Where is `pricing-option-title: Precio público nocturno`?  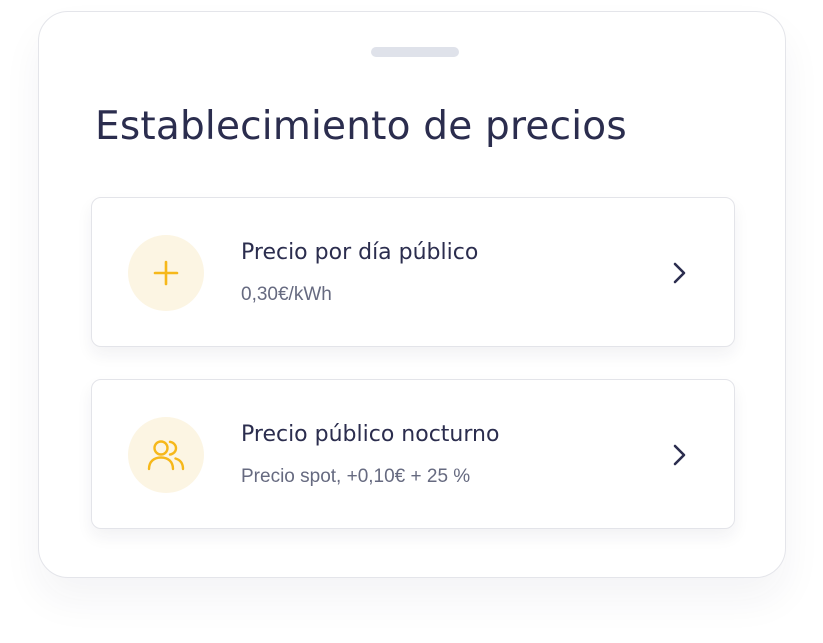 pricing-option-title: Precio público nocturno is located at coordinates (370, 434).